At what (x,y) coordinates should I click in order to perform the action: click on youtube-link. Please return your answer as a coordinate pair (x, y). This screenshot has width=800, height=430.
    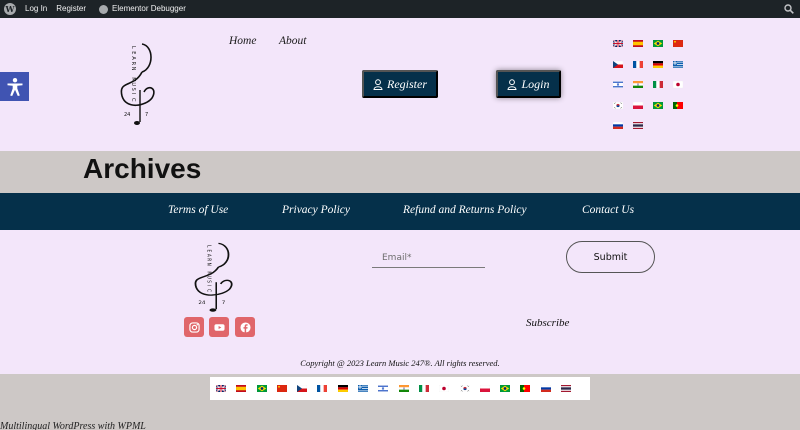
    Looking at the image, I should click on (219, 327).